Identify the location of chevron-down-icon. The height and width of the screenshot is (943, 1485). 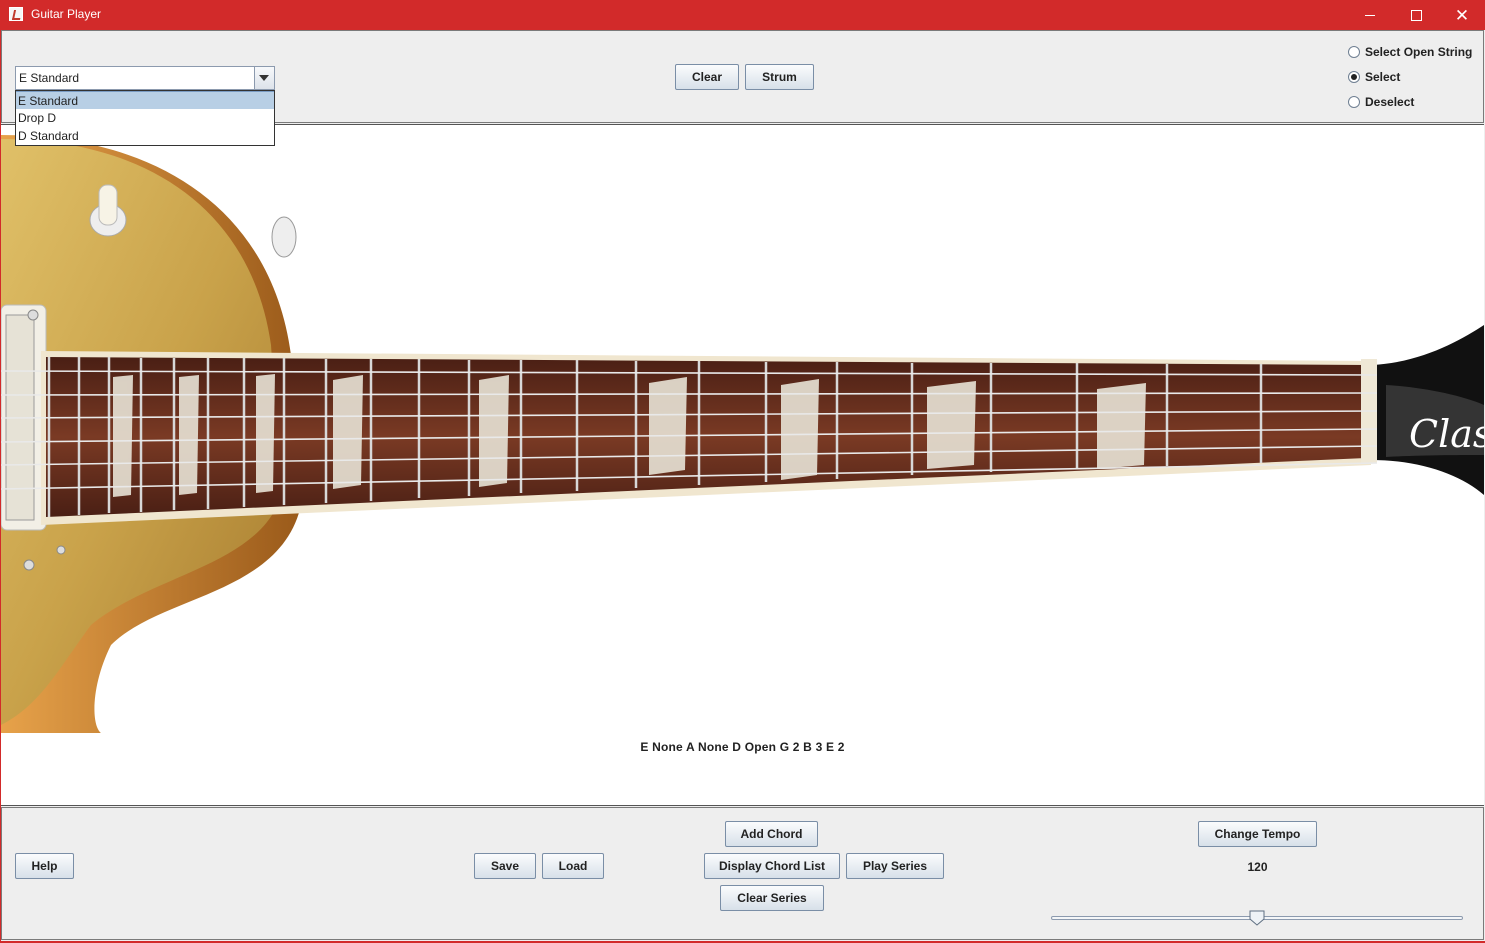
(264, 78).